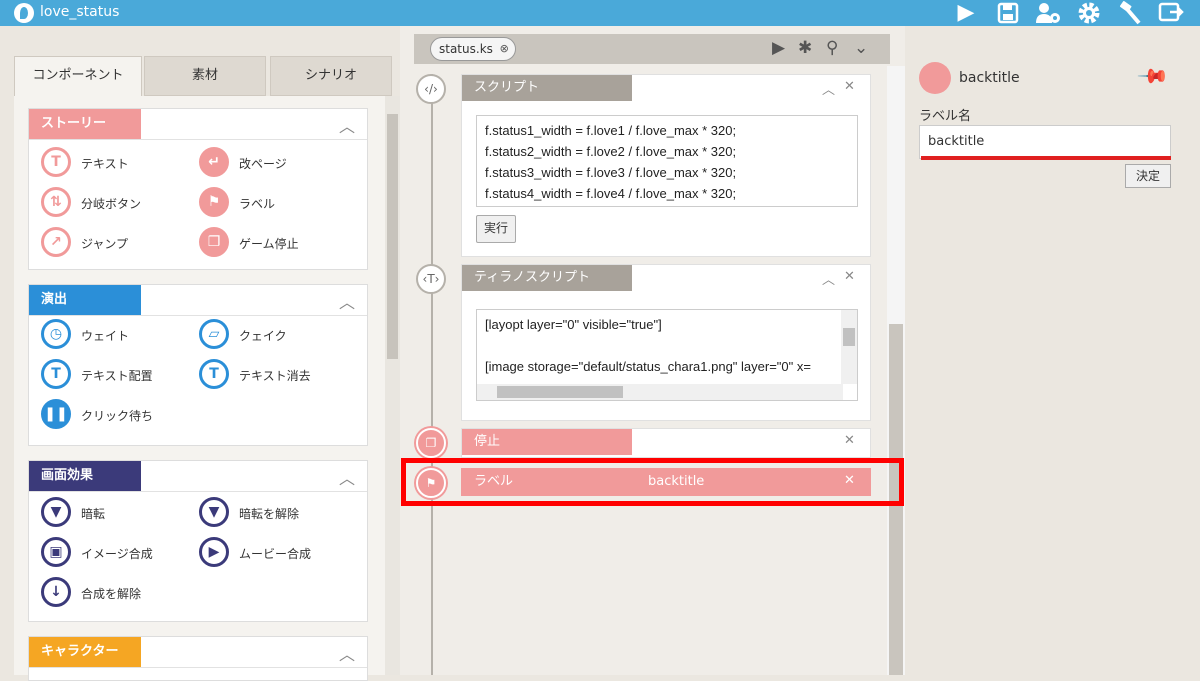 This screenshot has width=1200, height=681. What do you see at coordinates (1130, 13) in the screenshot?
I see `tools-icon` at bounding box center [1130, 13].